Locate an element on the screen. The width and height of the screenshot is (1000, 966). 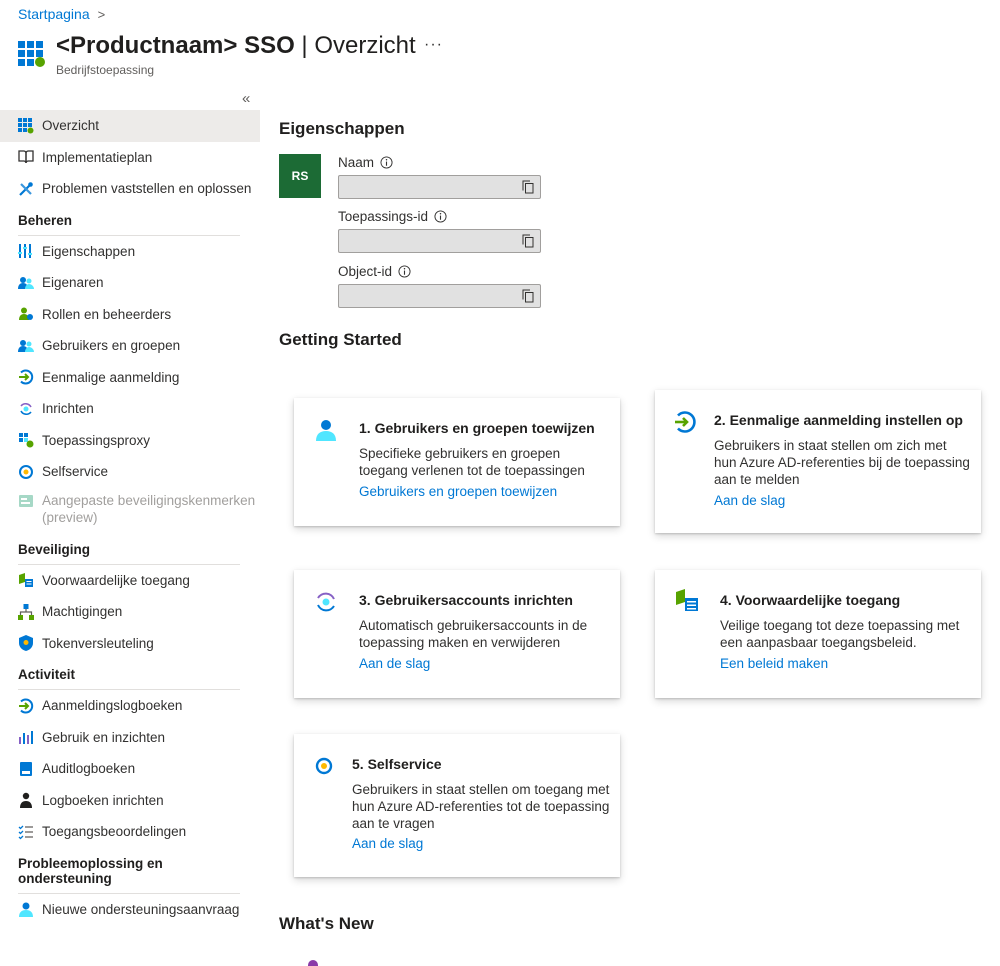
application-id-field is located at coordinates (439, 241).